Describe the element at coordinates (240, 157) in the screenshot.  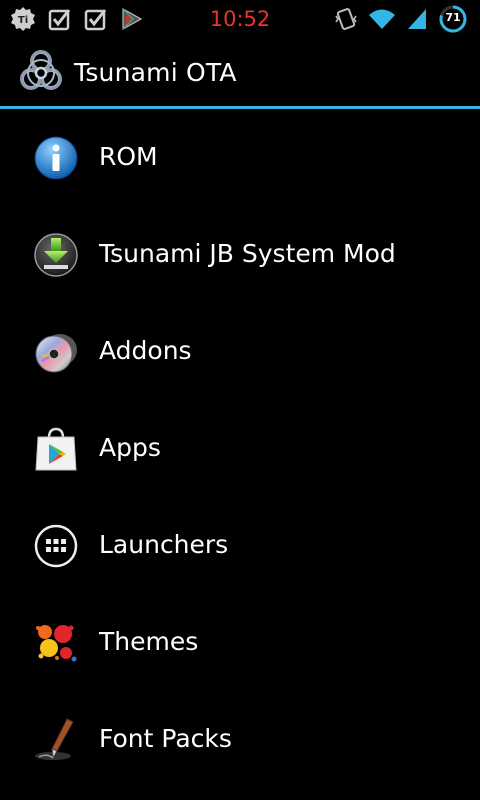
I see `menu-item-rom: ROM` at that location.